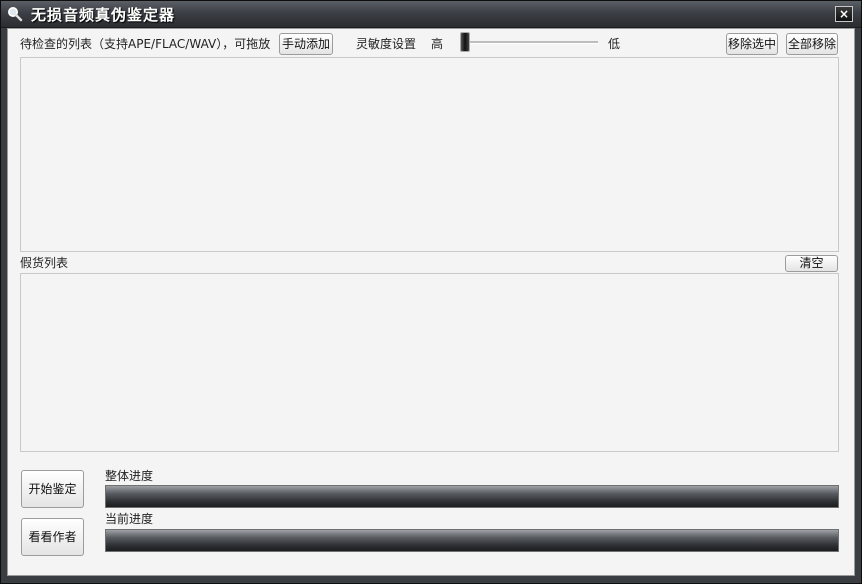 This screenshot has height=584, width=862. I want to click on close-button: ×, so click(844, 14).